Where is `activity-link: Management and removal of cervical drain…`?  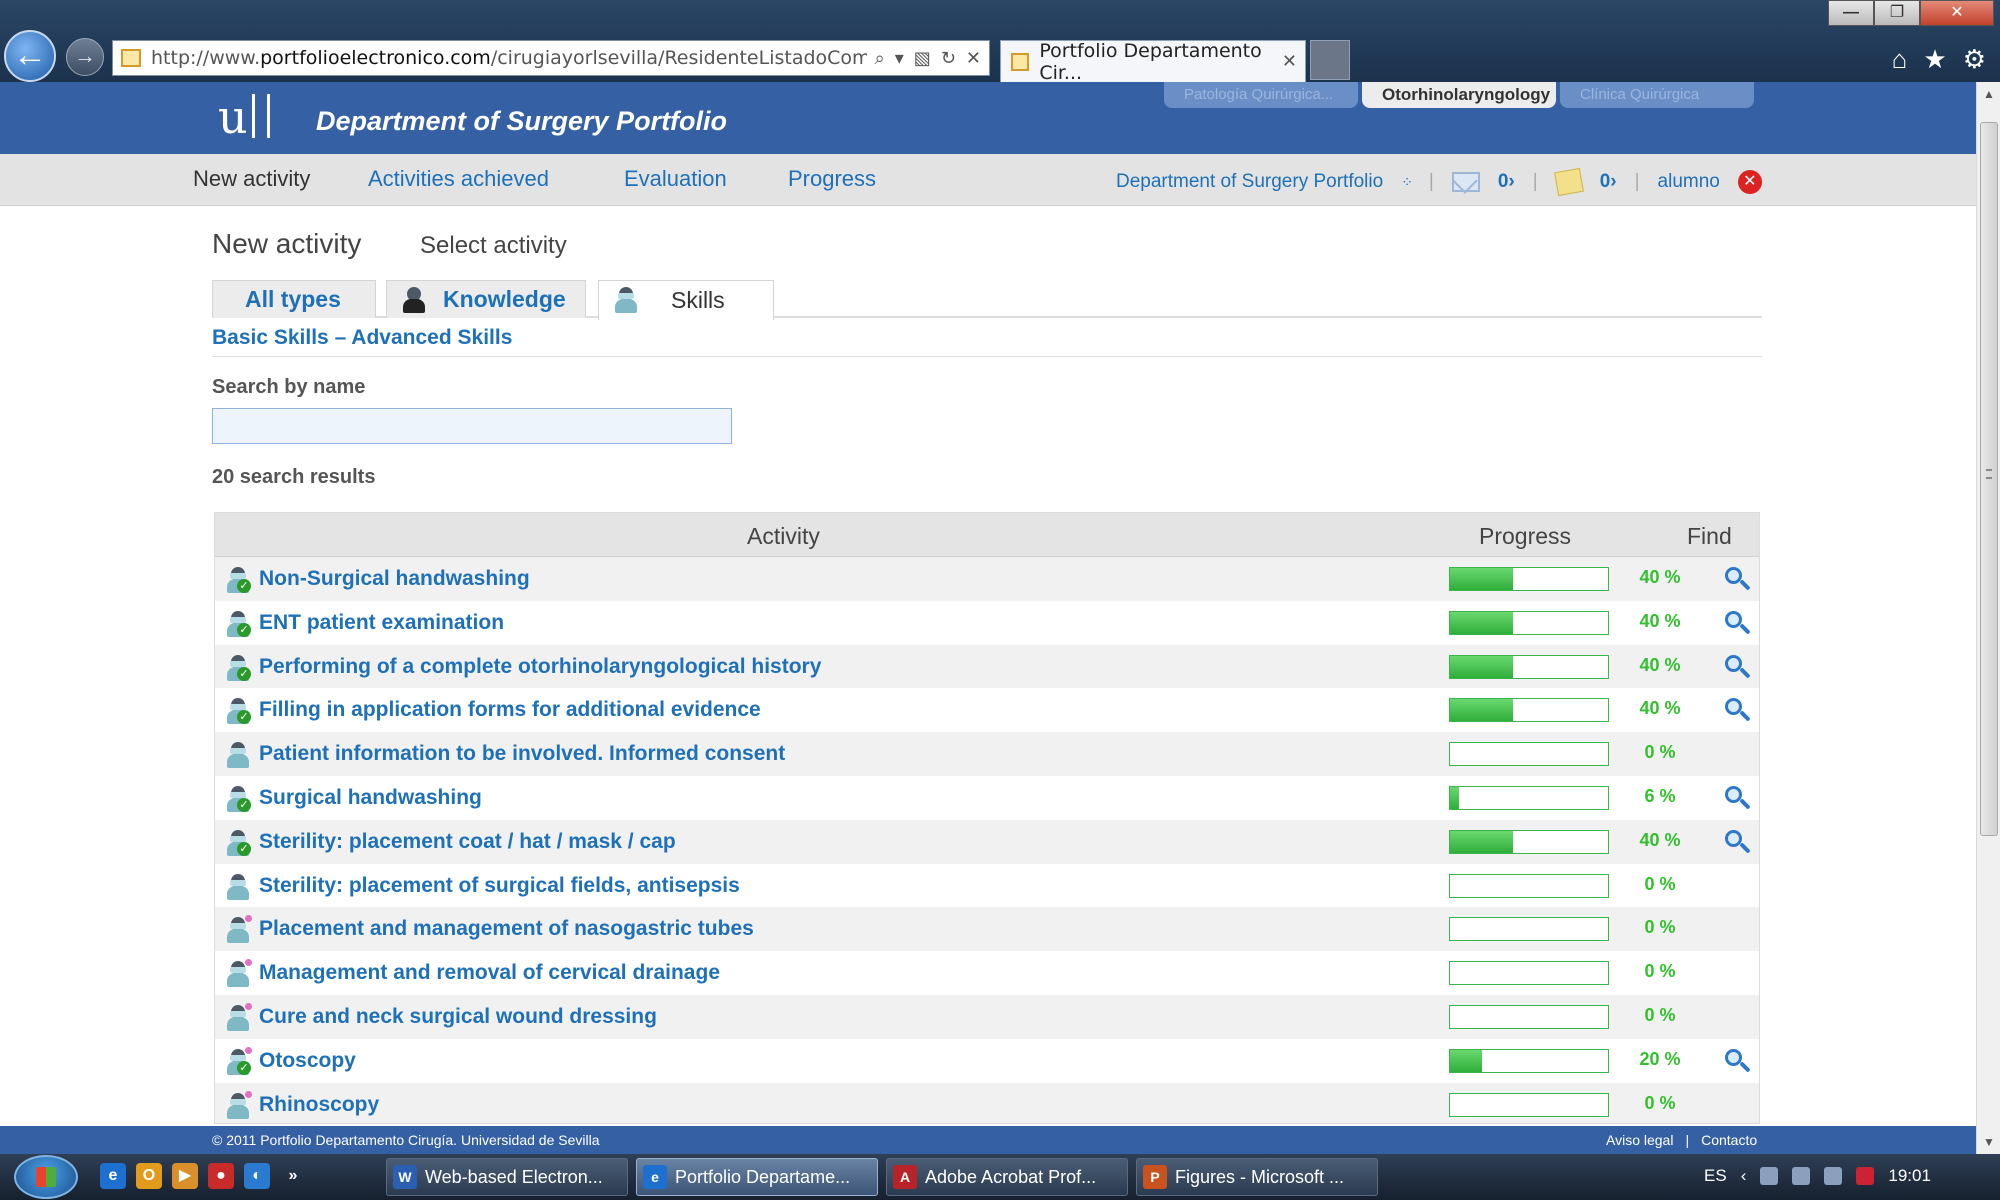
activity-link: Management and removal of cervical drain… is located at coordinates (489, 973).